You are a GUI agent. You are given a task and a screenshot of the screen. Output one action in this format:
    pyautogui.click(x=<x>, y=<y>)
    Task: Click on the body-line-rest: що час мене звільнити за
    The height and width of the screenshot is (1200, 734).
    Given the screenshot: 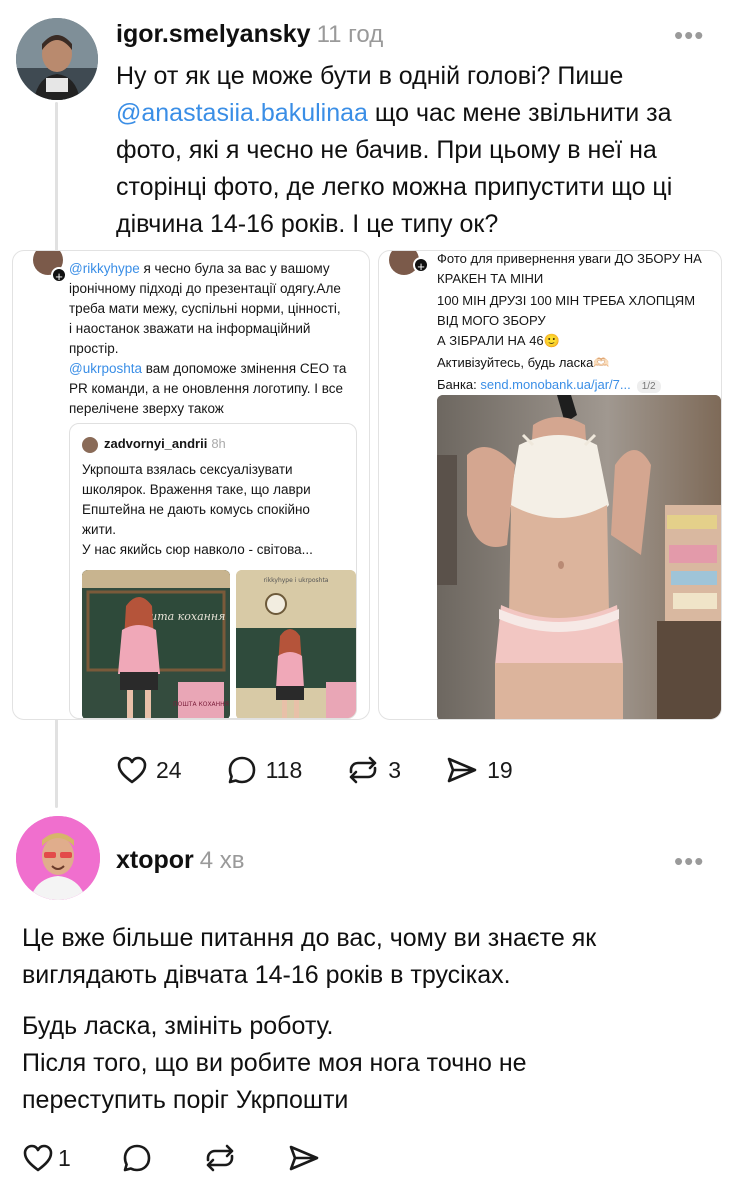 What is the action you would take?
    pyautogui.click(x=519, y=113)
    